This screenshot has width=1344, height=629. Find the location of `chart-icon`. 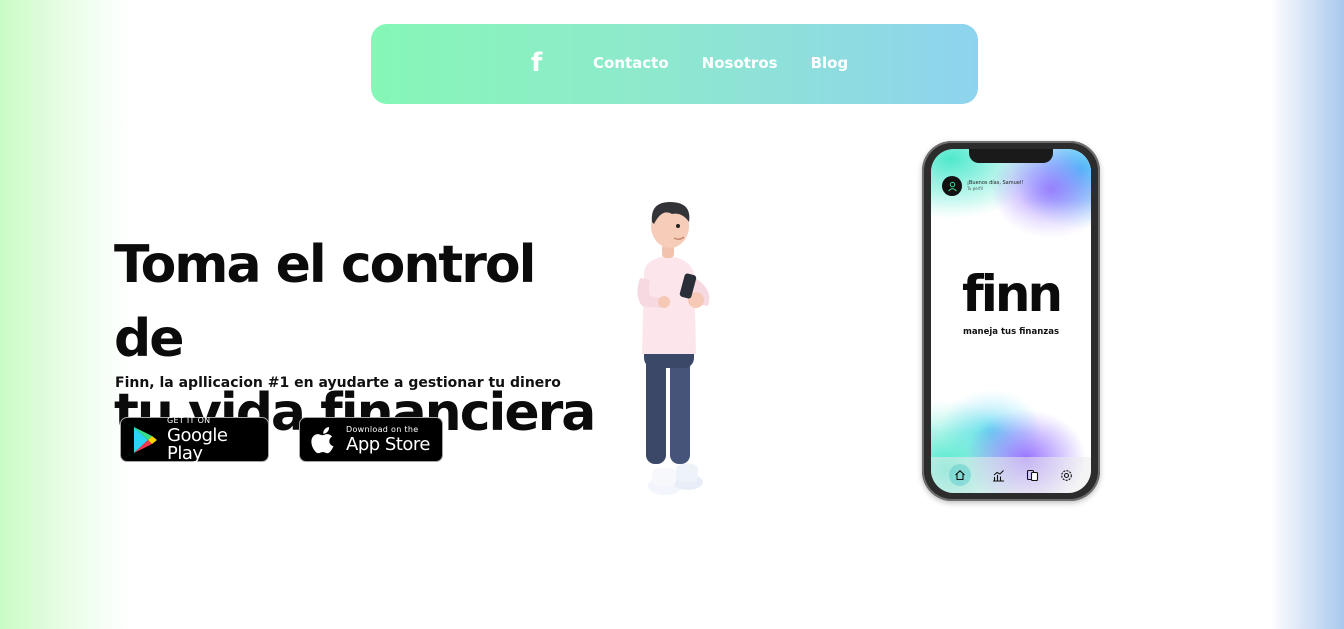

chart-icon is located at coordinates (998, 475).